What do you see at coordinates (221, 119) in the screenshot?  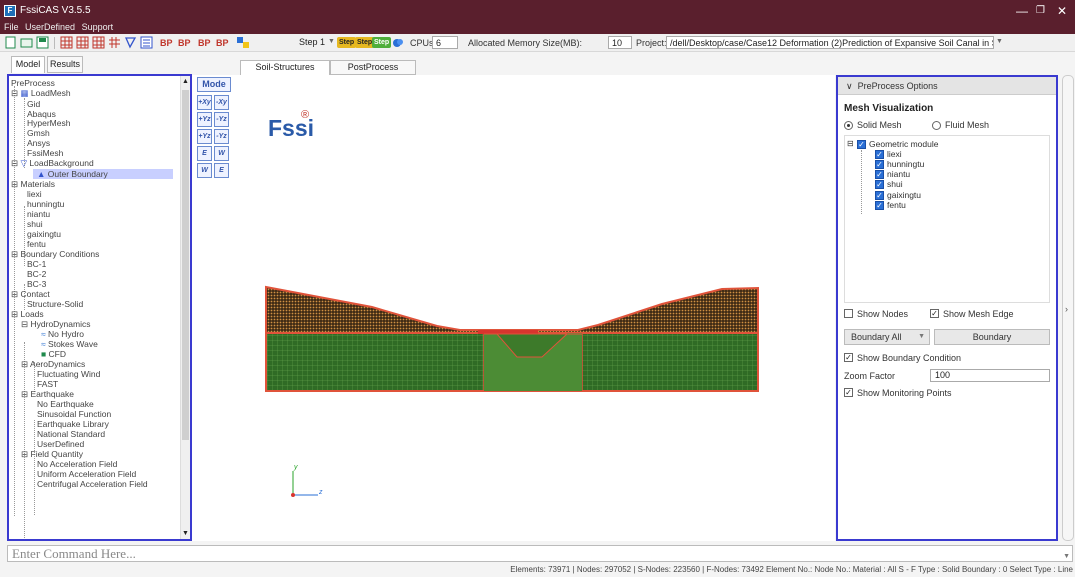 I see `view-minus-yz-icon: -Yz` at bounding box center [221, 119].